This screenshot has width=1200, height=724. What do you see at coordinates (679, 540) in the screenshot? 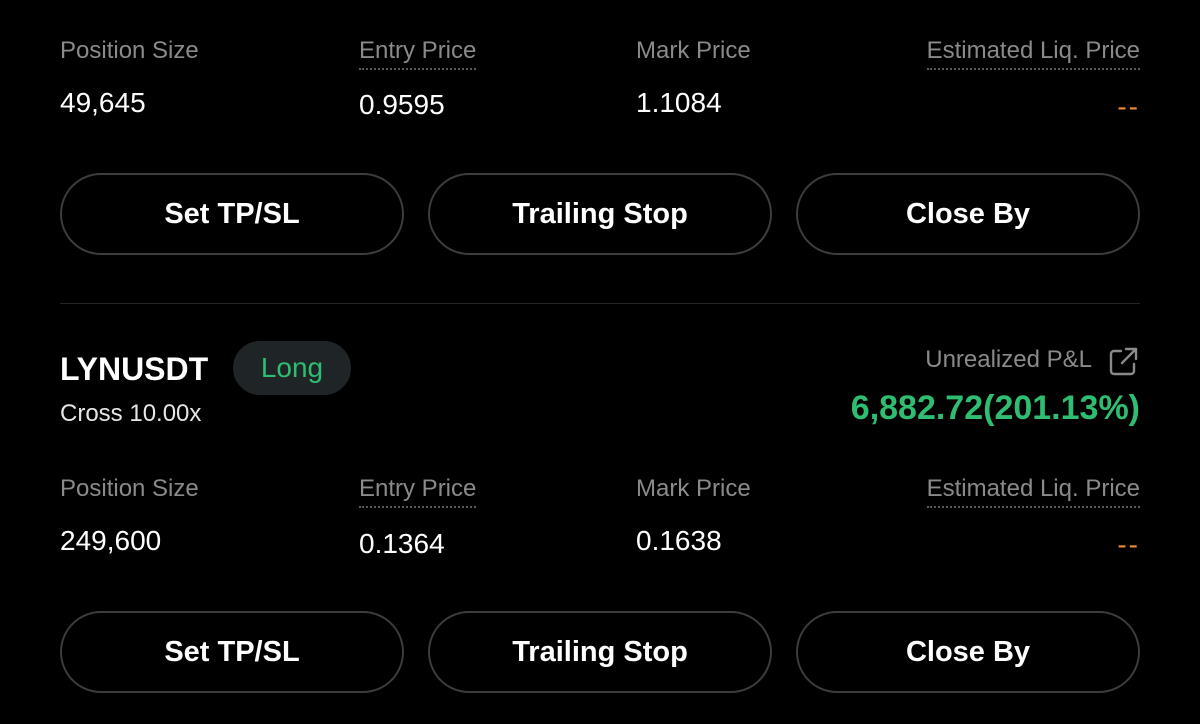
I see `mark-price-value: 0.1638` at bounding box center [679, 540].